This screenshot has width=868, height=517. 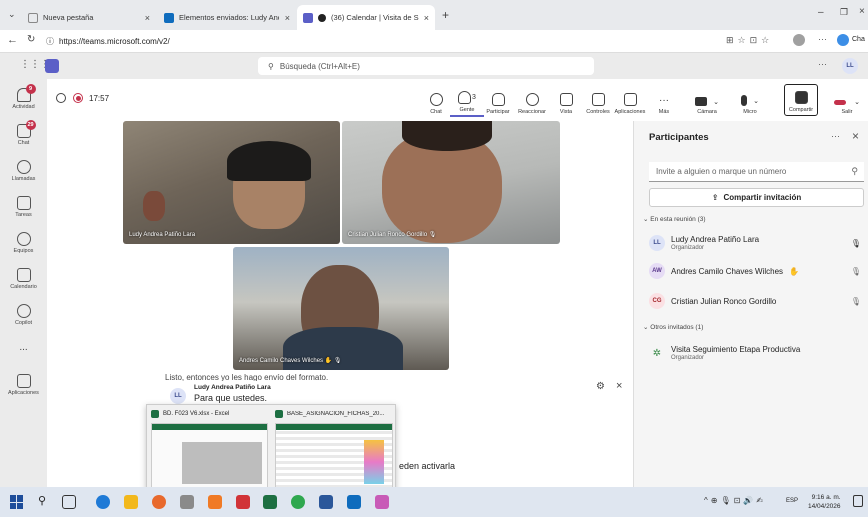 What do you see at coordinates (426, 66) in the screenshot?
I see `search-input: ⚲ Búsqueda (Ctrl+Alt+E)` at bounding box center [426, 66].